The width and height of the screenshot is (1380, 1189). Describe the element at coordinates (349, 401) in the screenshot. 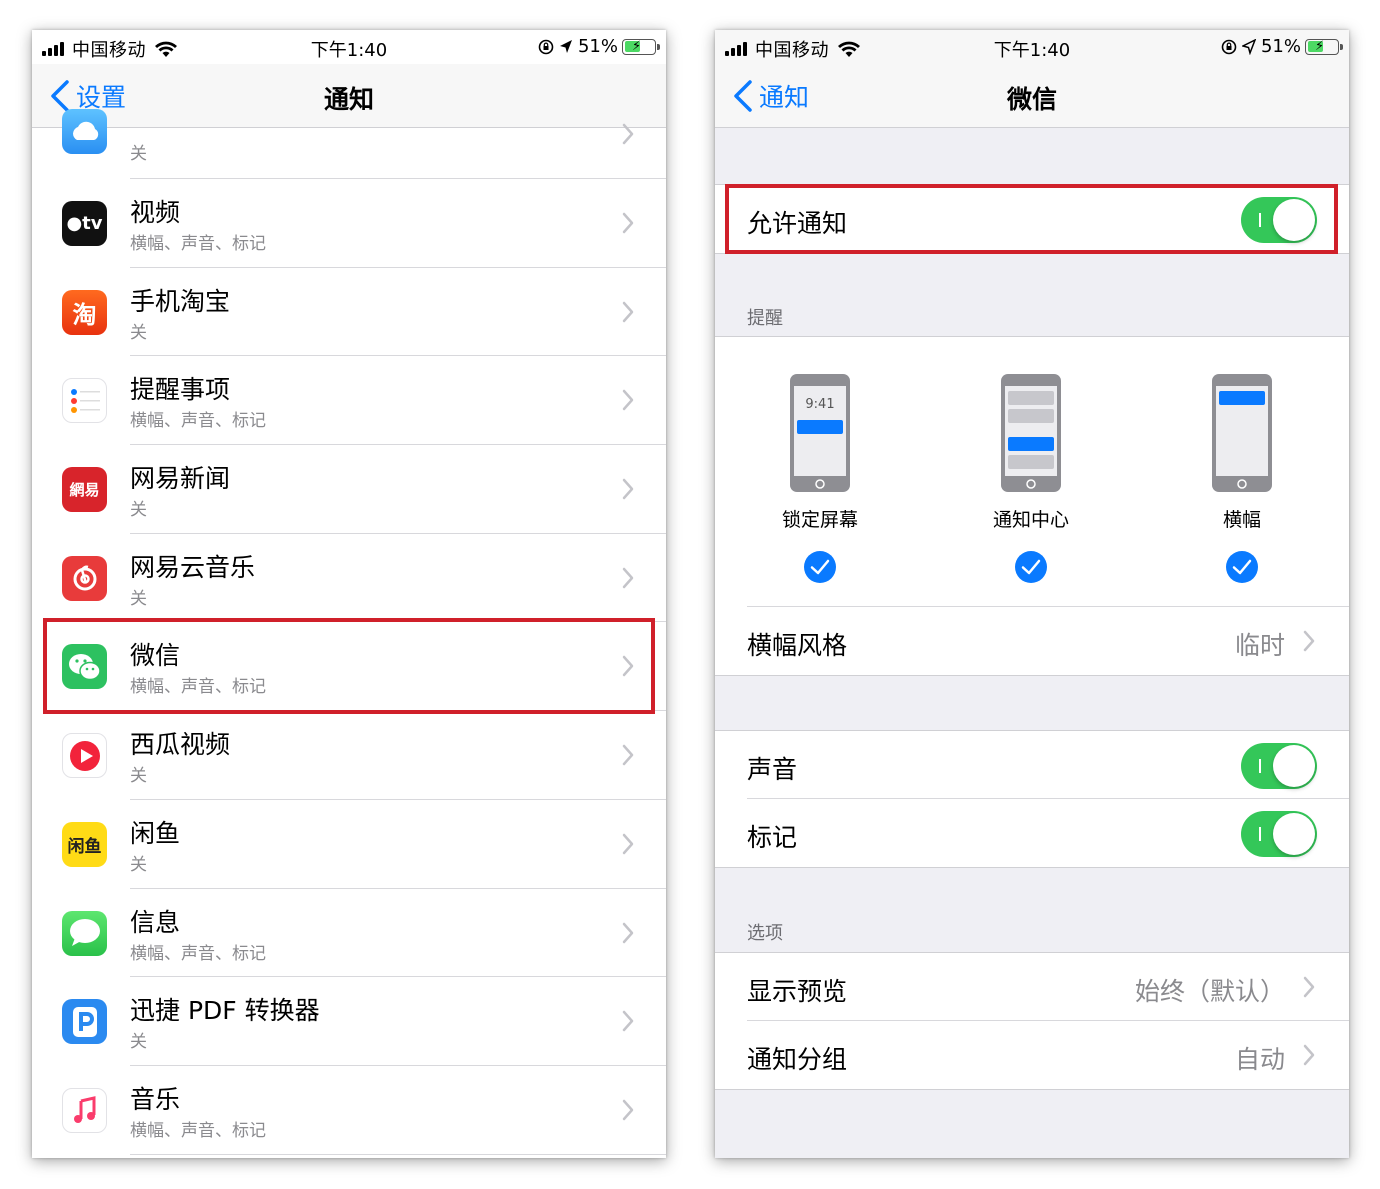

I see `app-row-reminders: 提醒事项 横幅、声音、标记` at that location.